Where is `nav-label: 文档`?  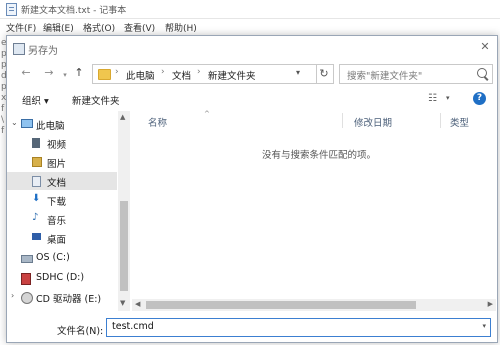 nav-label: 文档 is located at coordinates (57, 183).